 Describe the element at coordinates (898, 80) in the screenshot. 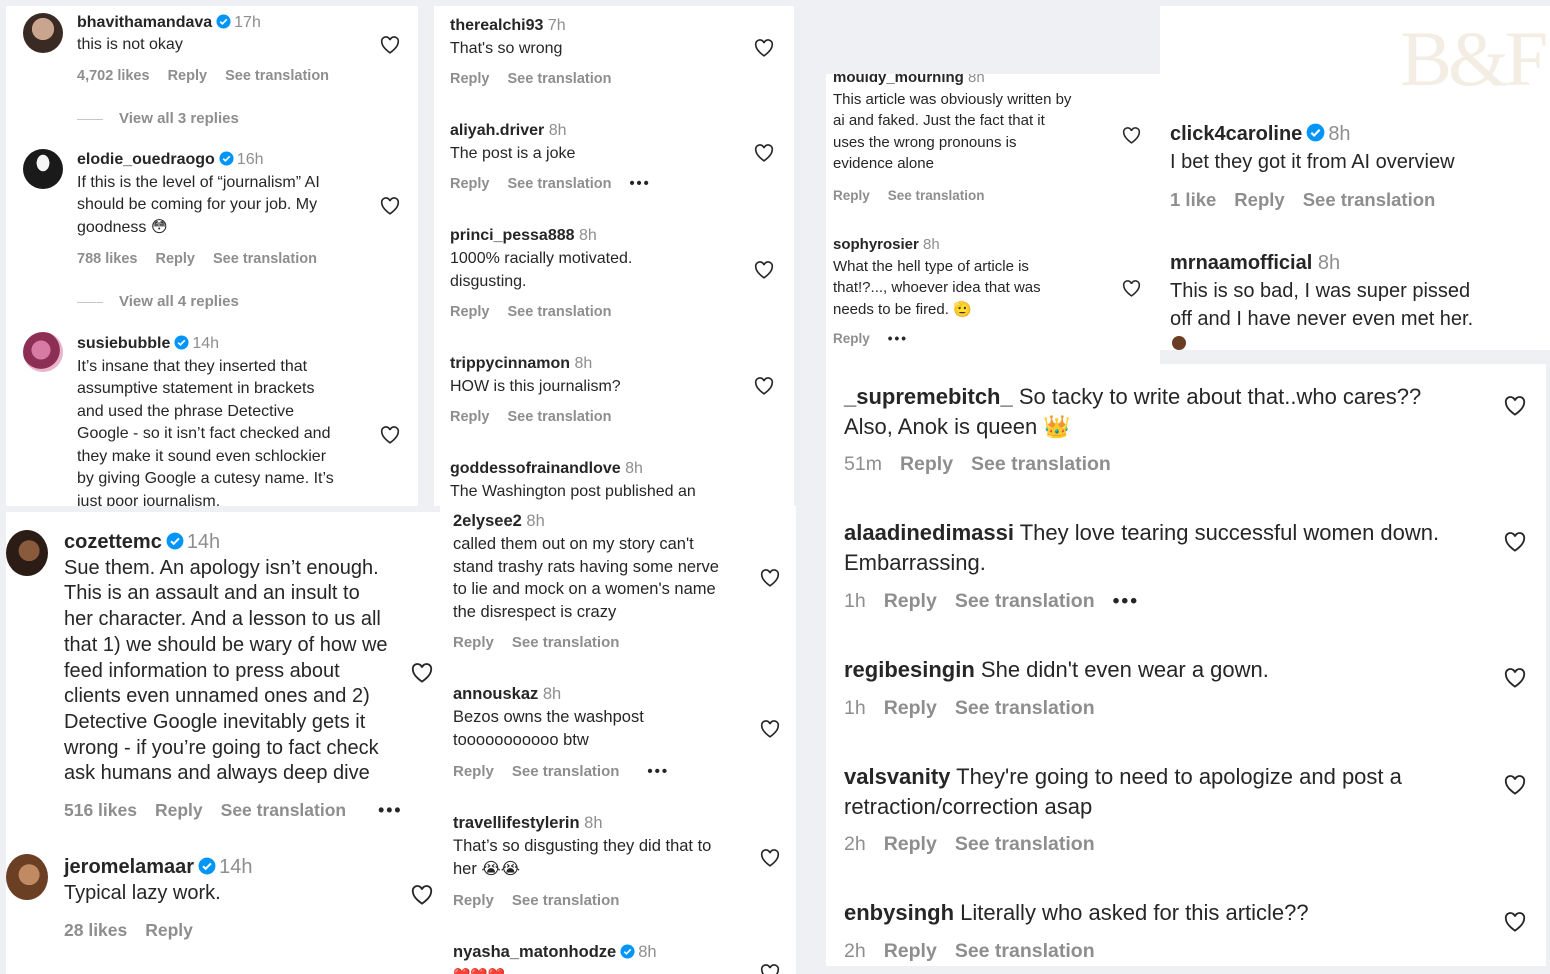

I see `username: mouldy_mourning` at that location.